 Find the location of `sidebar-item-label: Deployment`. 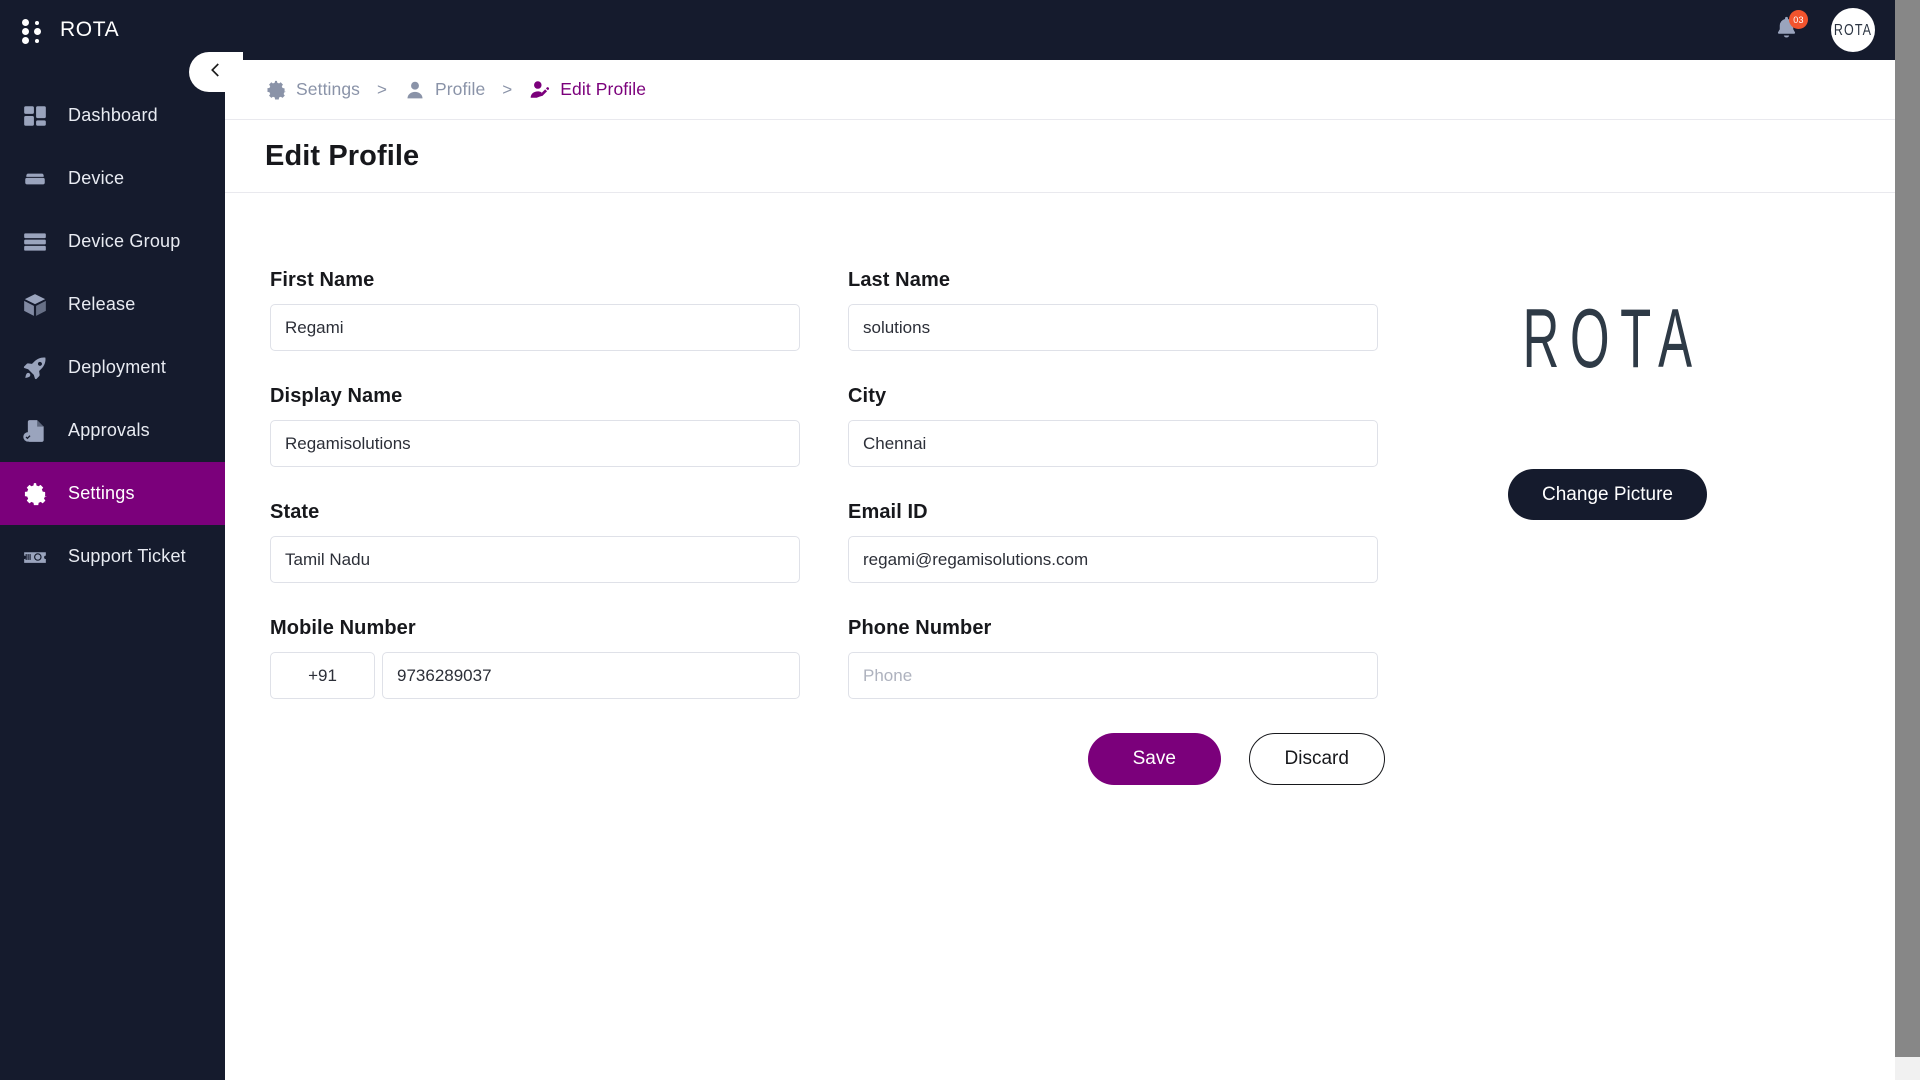

sidebar-item-label: Deployment is located at coordinates (117, 367).